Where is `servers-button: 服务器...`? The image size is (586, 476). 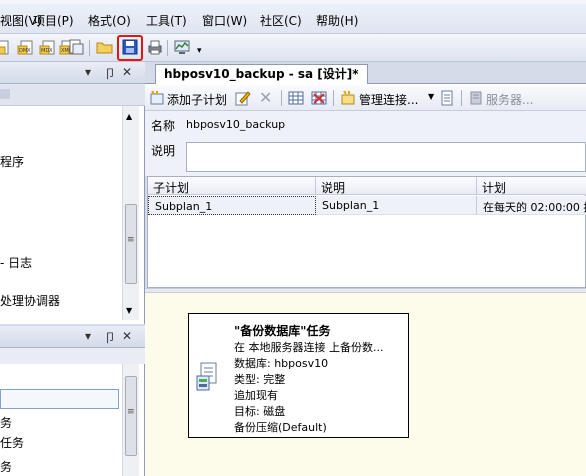 servers-button: 服务器... is located at coordinates (509, 99).